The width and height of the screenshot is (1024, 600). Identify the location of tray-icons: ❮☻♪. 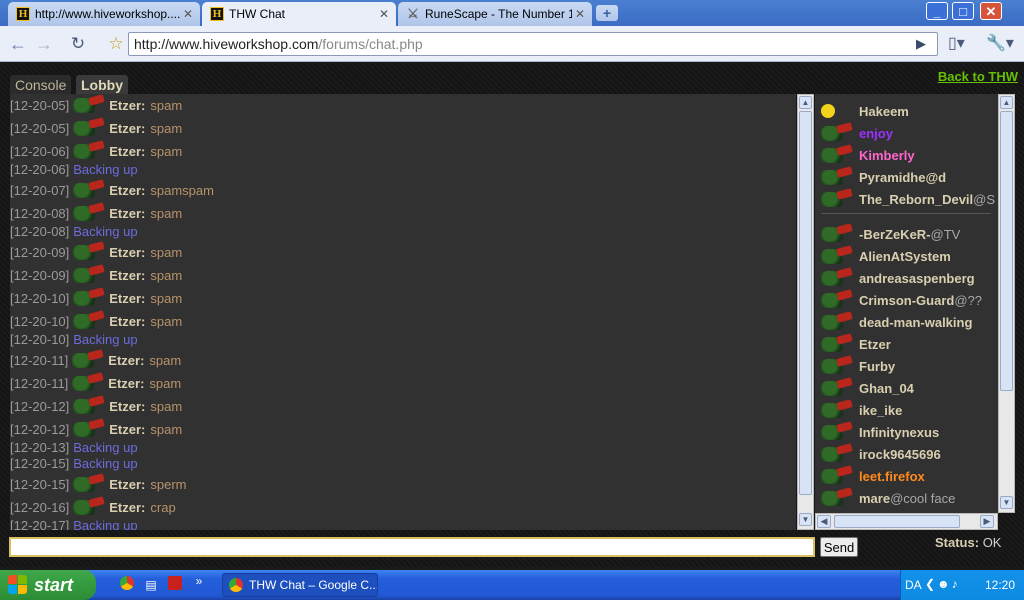
(942, 584).